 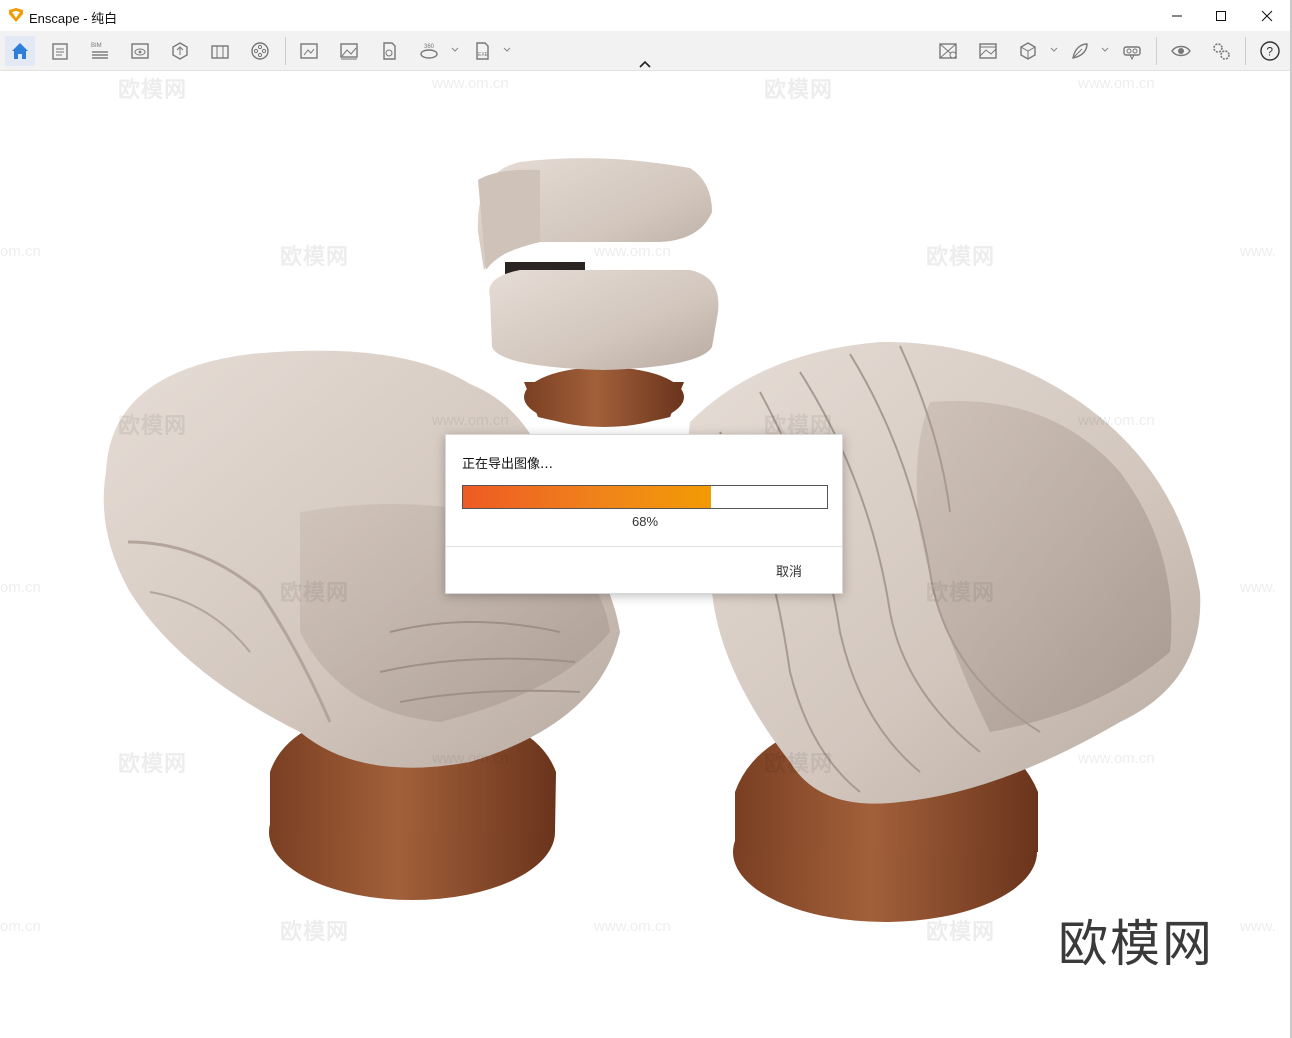 What do you see at coordinates (483, 55) in the screenshot?
I see `svg-text: EXE` at bounding box center [483, 55].